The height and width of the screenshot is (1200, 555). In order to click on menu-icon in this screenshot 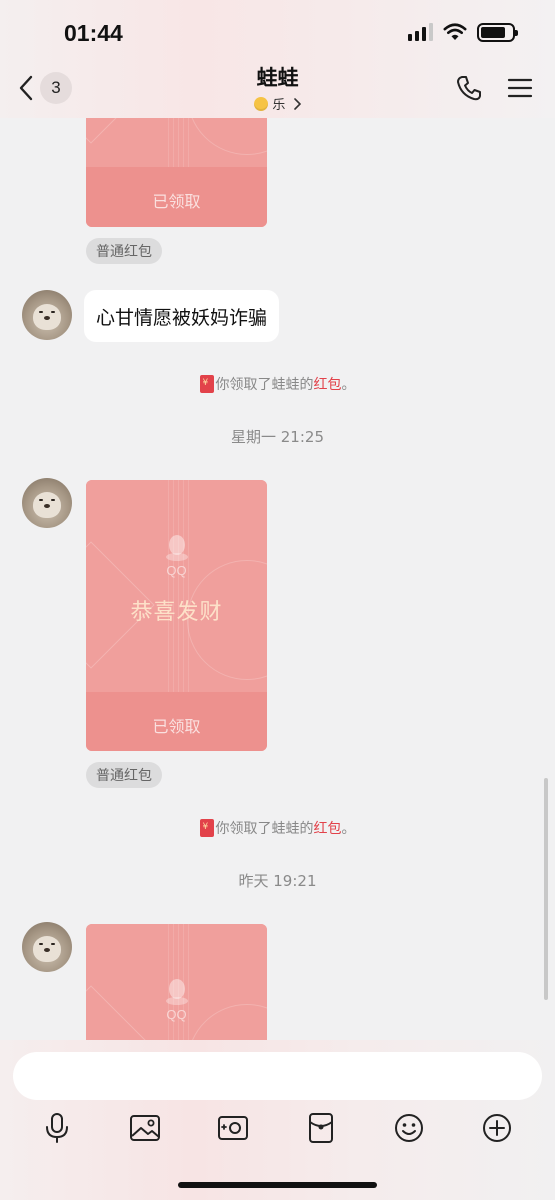, I will do `click(520, 88)`.